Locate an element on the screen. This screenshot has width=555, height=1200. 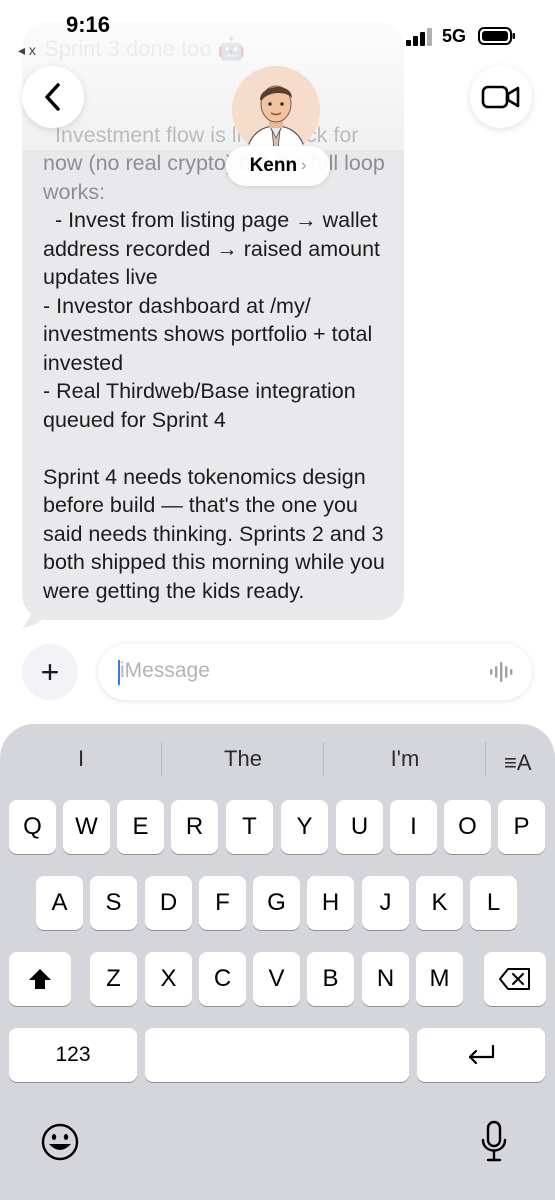
key-y: Y is located at coordinates (304, 827).